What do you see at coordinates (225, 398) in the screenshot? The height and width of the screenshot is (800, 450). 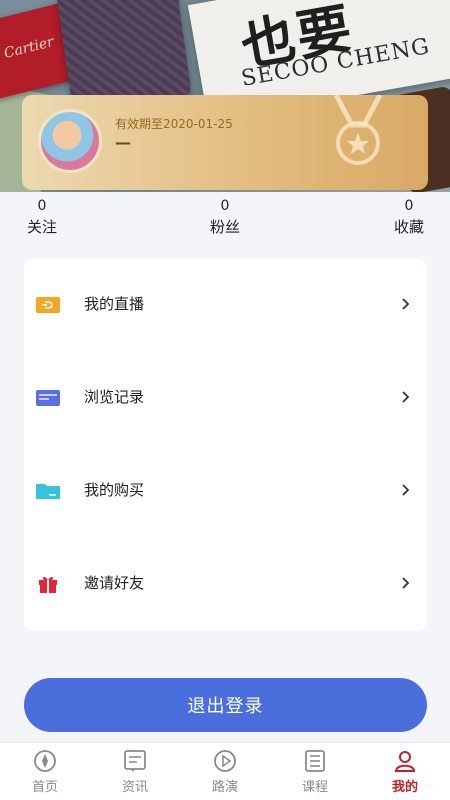 I see `menu-item-browse-history: 浏览记录` at bounding box center [225, 398].